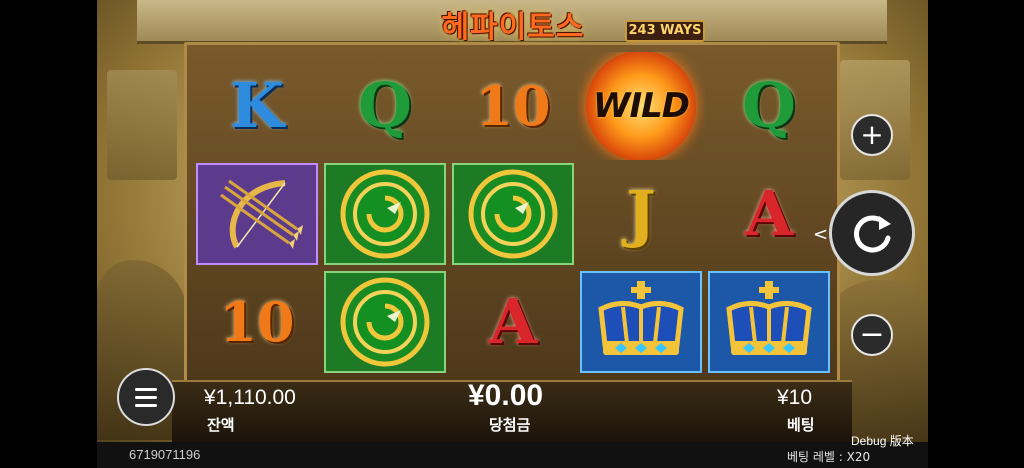 Image resolution: width=1024 pixels, height=468 pixels. What do you see at coordinates (872, 335) in the screenshot?
I see `decrease-bet-button: −` at bounding box center [872, 335].